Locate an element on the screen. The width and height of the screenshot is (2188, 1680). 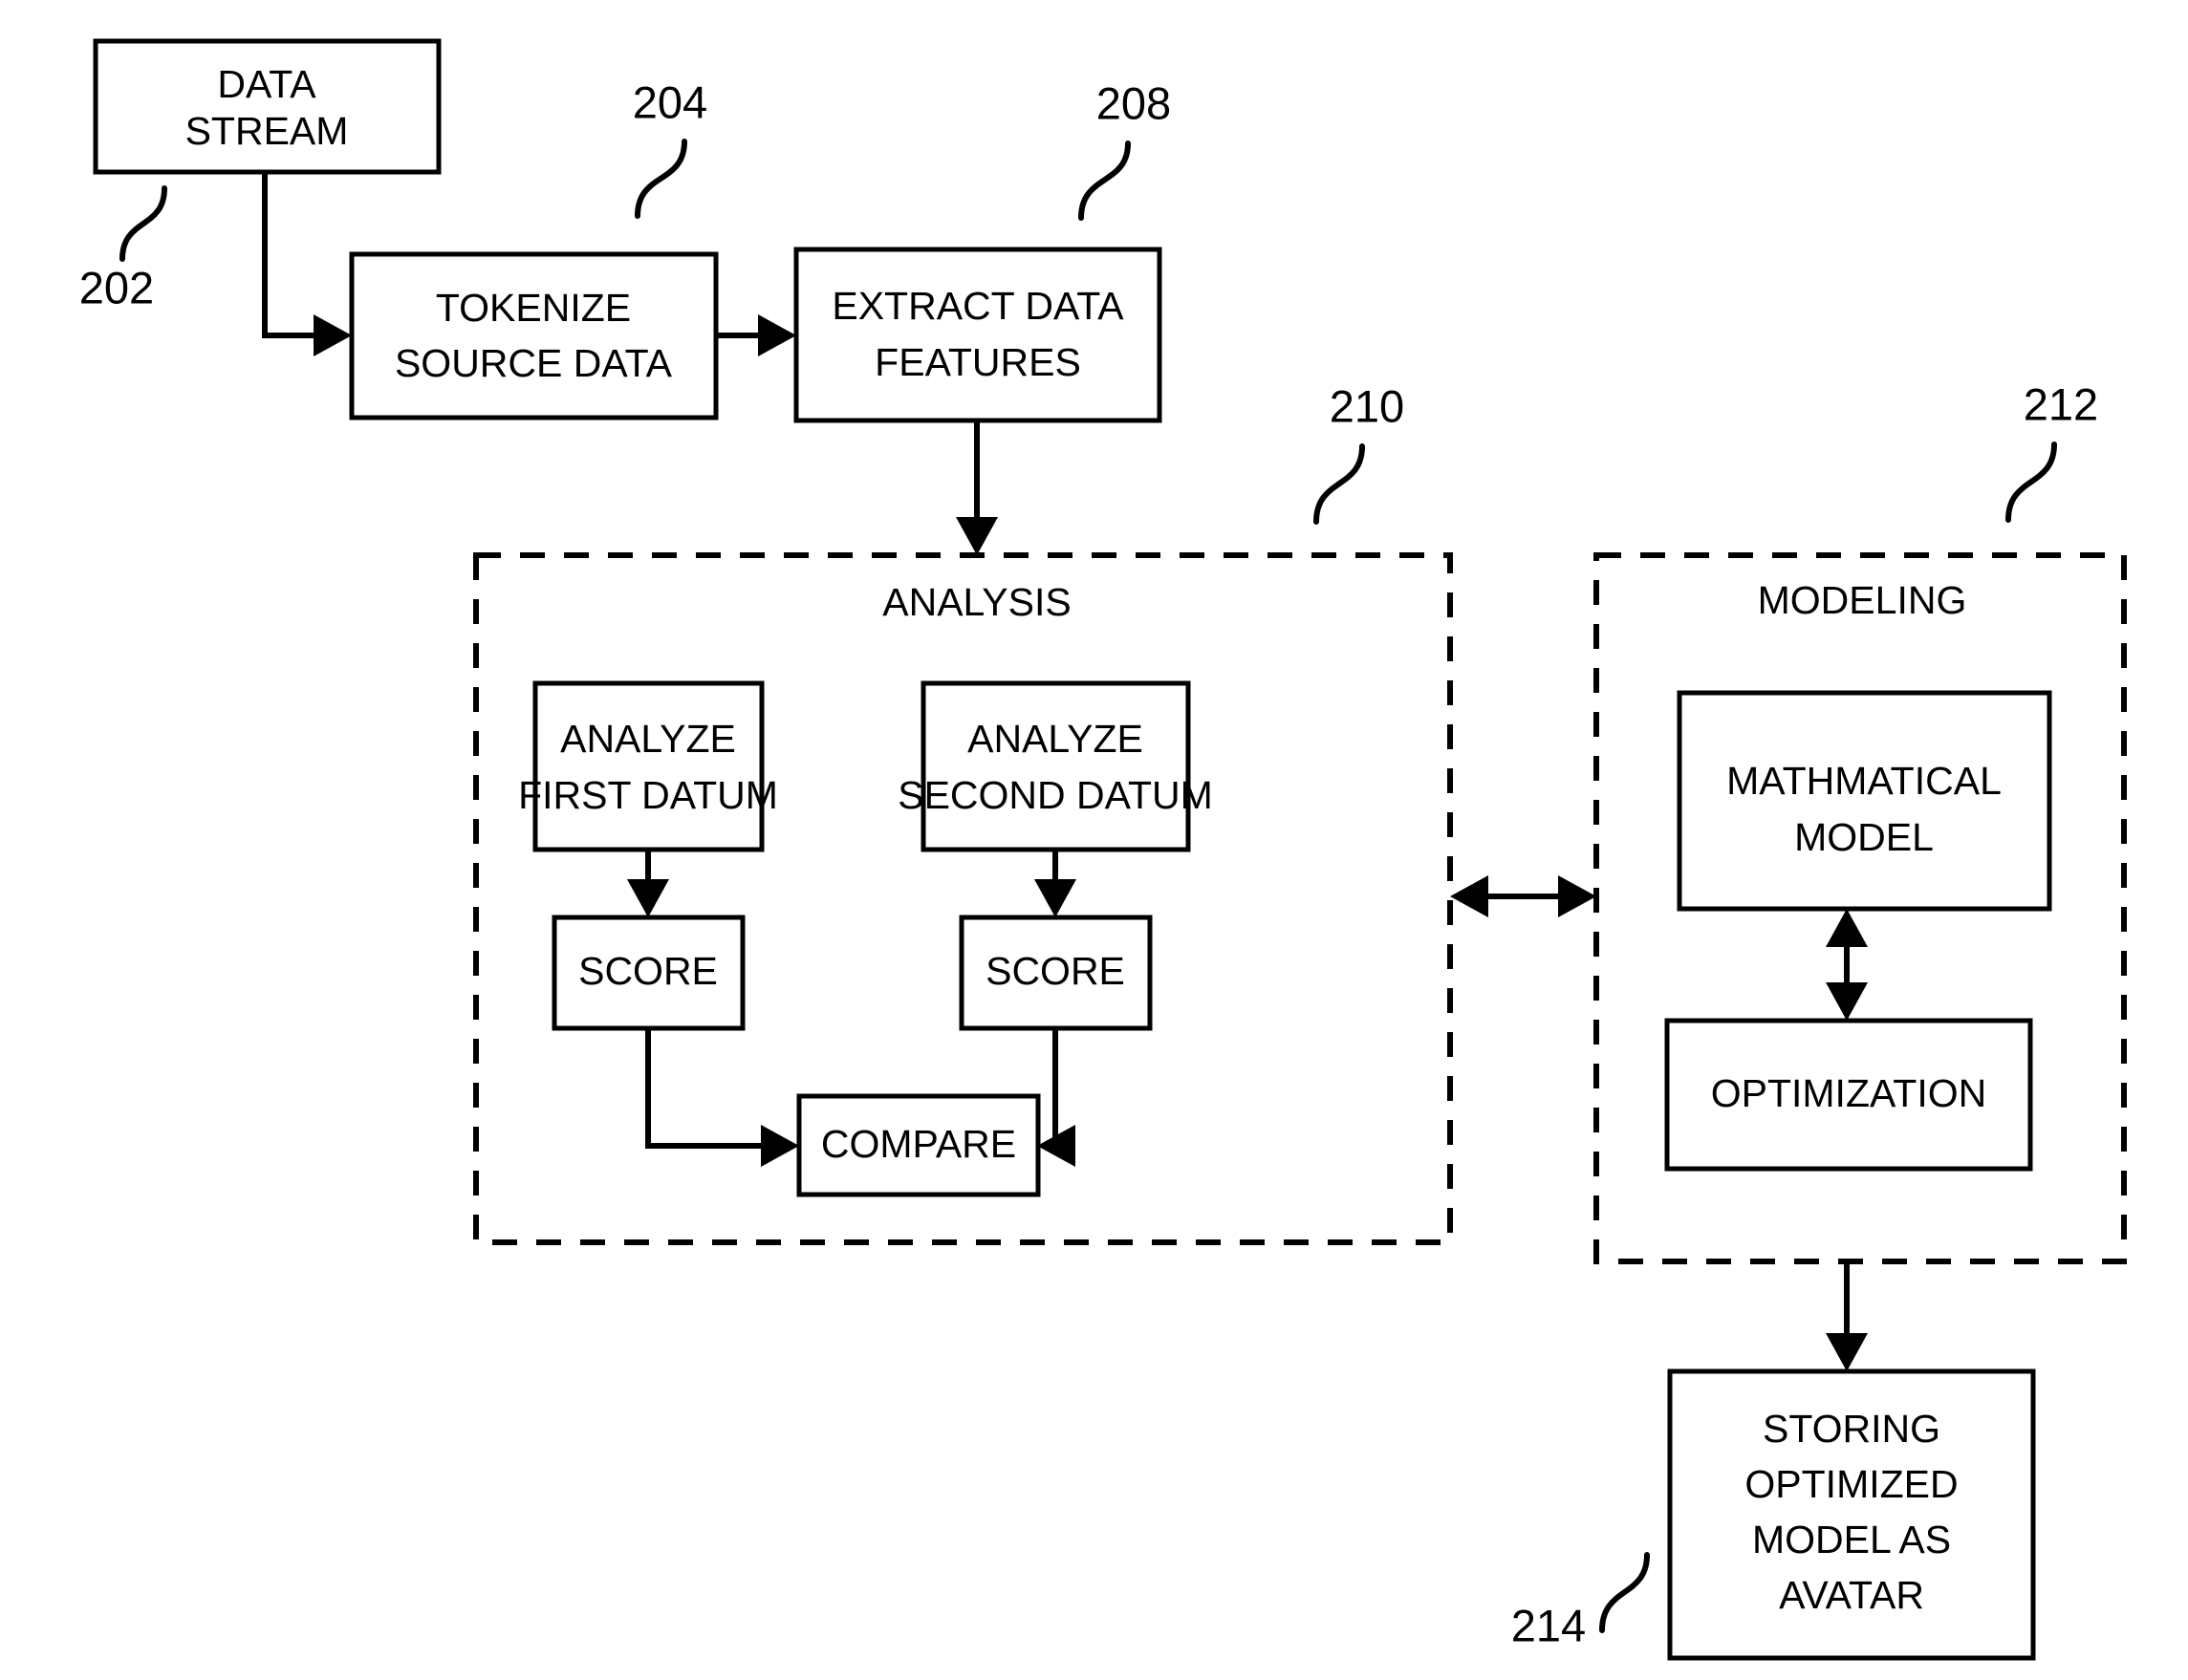
ref-numeral-214: 214 is located at coordinates (1549, 1625).